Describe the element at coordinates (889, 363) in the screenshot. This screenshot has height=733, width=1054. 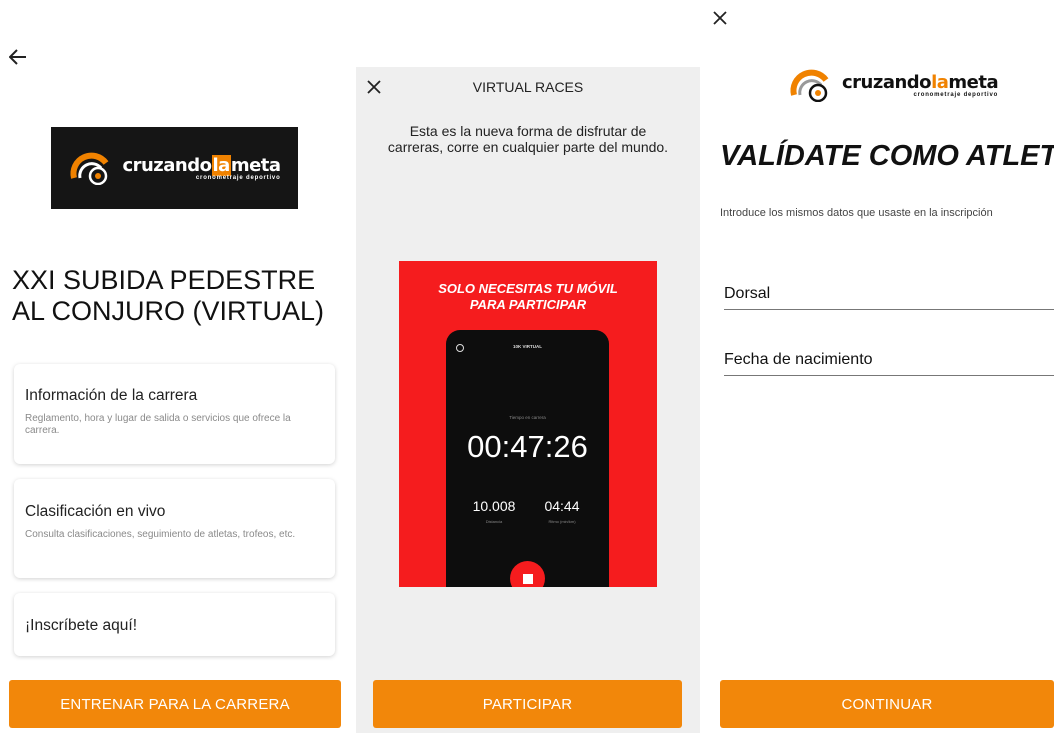
I see `birthdate-field: Fecha de nacimiento` at that location.